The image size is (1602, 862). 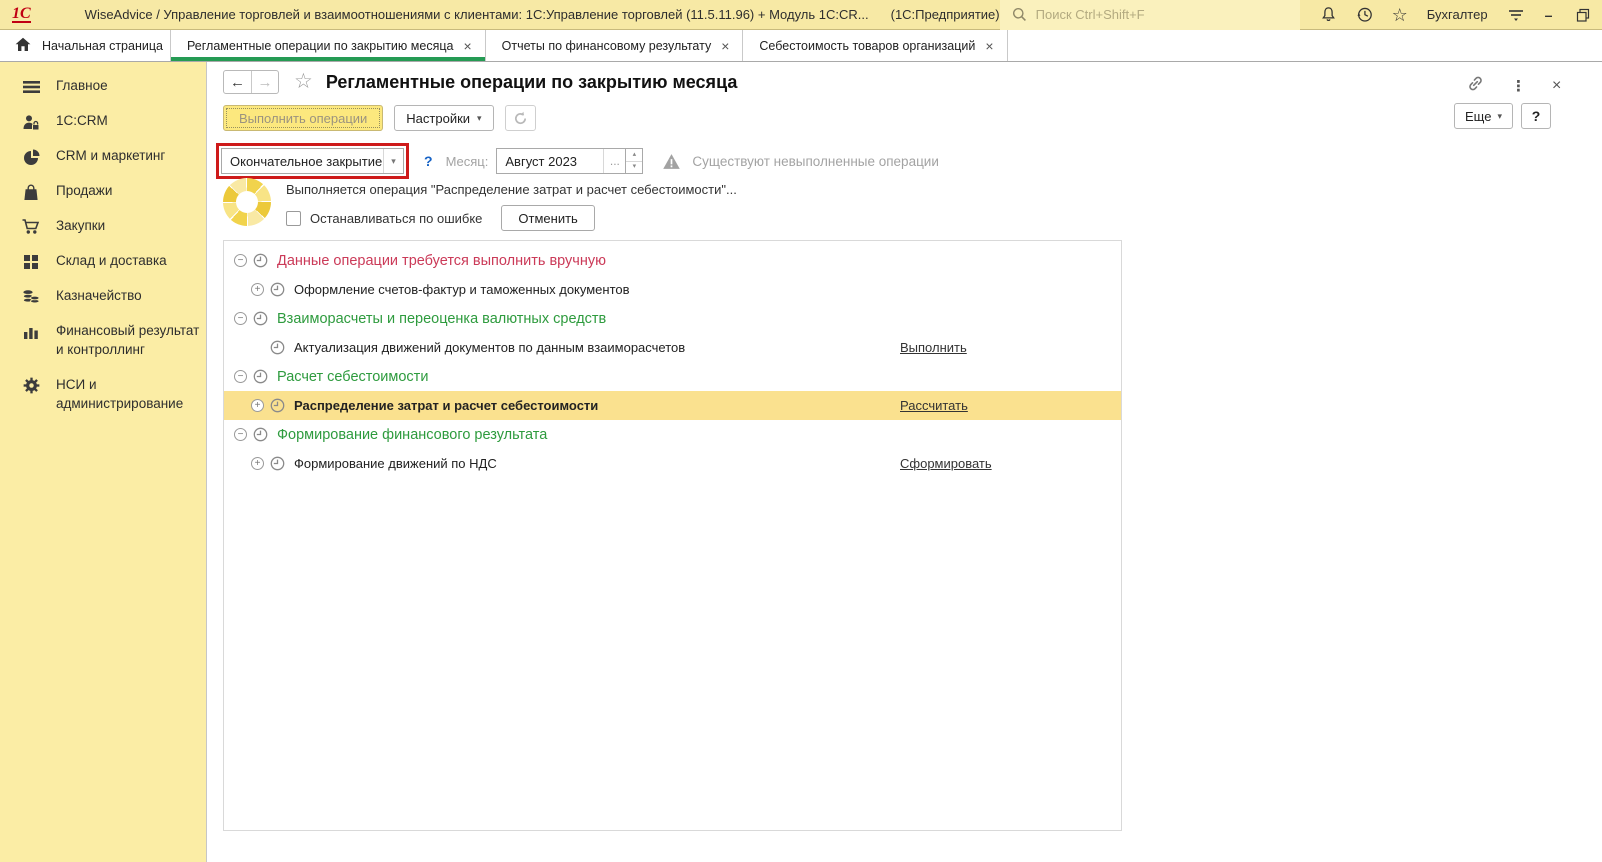 I want to click on sidebar-item: Финансовый результат и контроллинг, so click(x=103, y=341).